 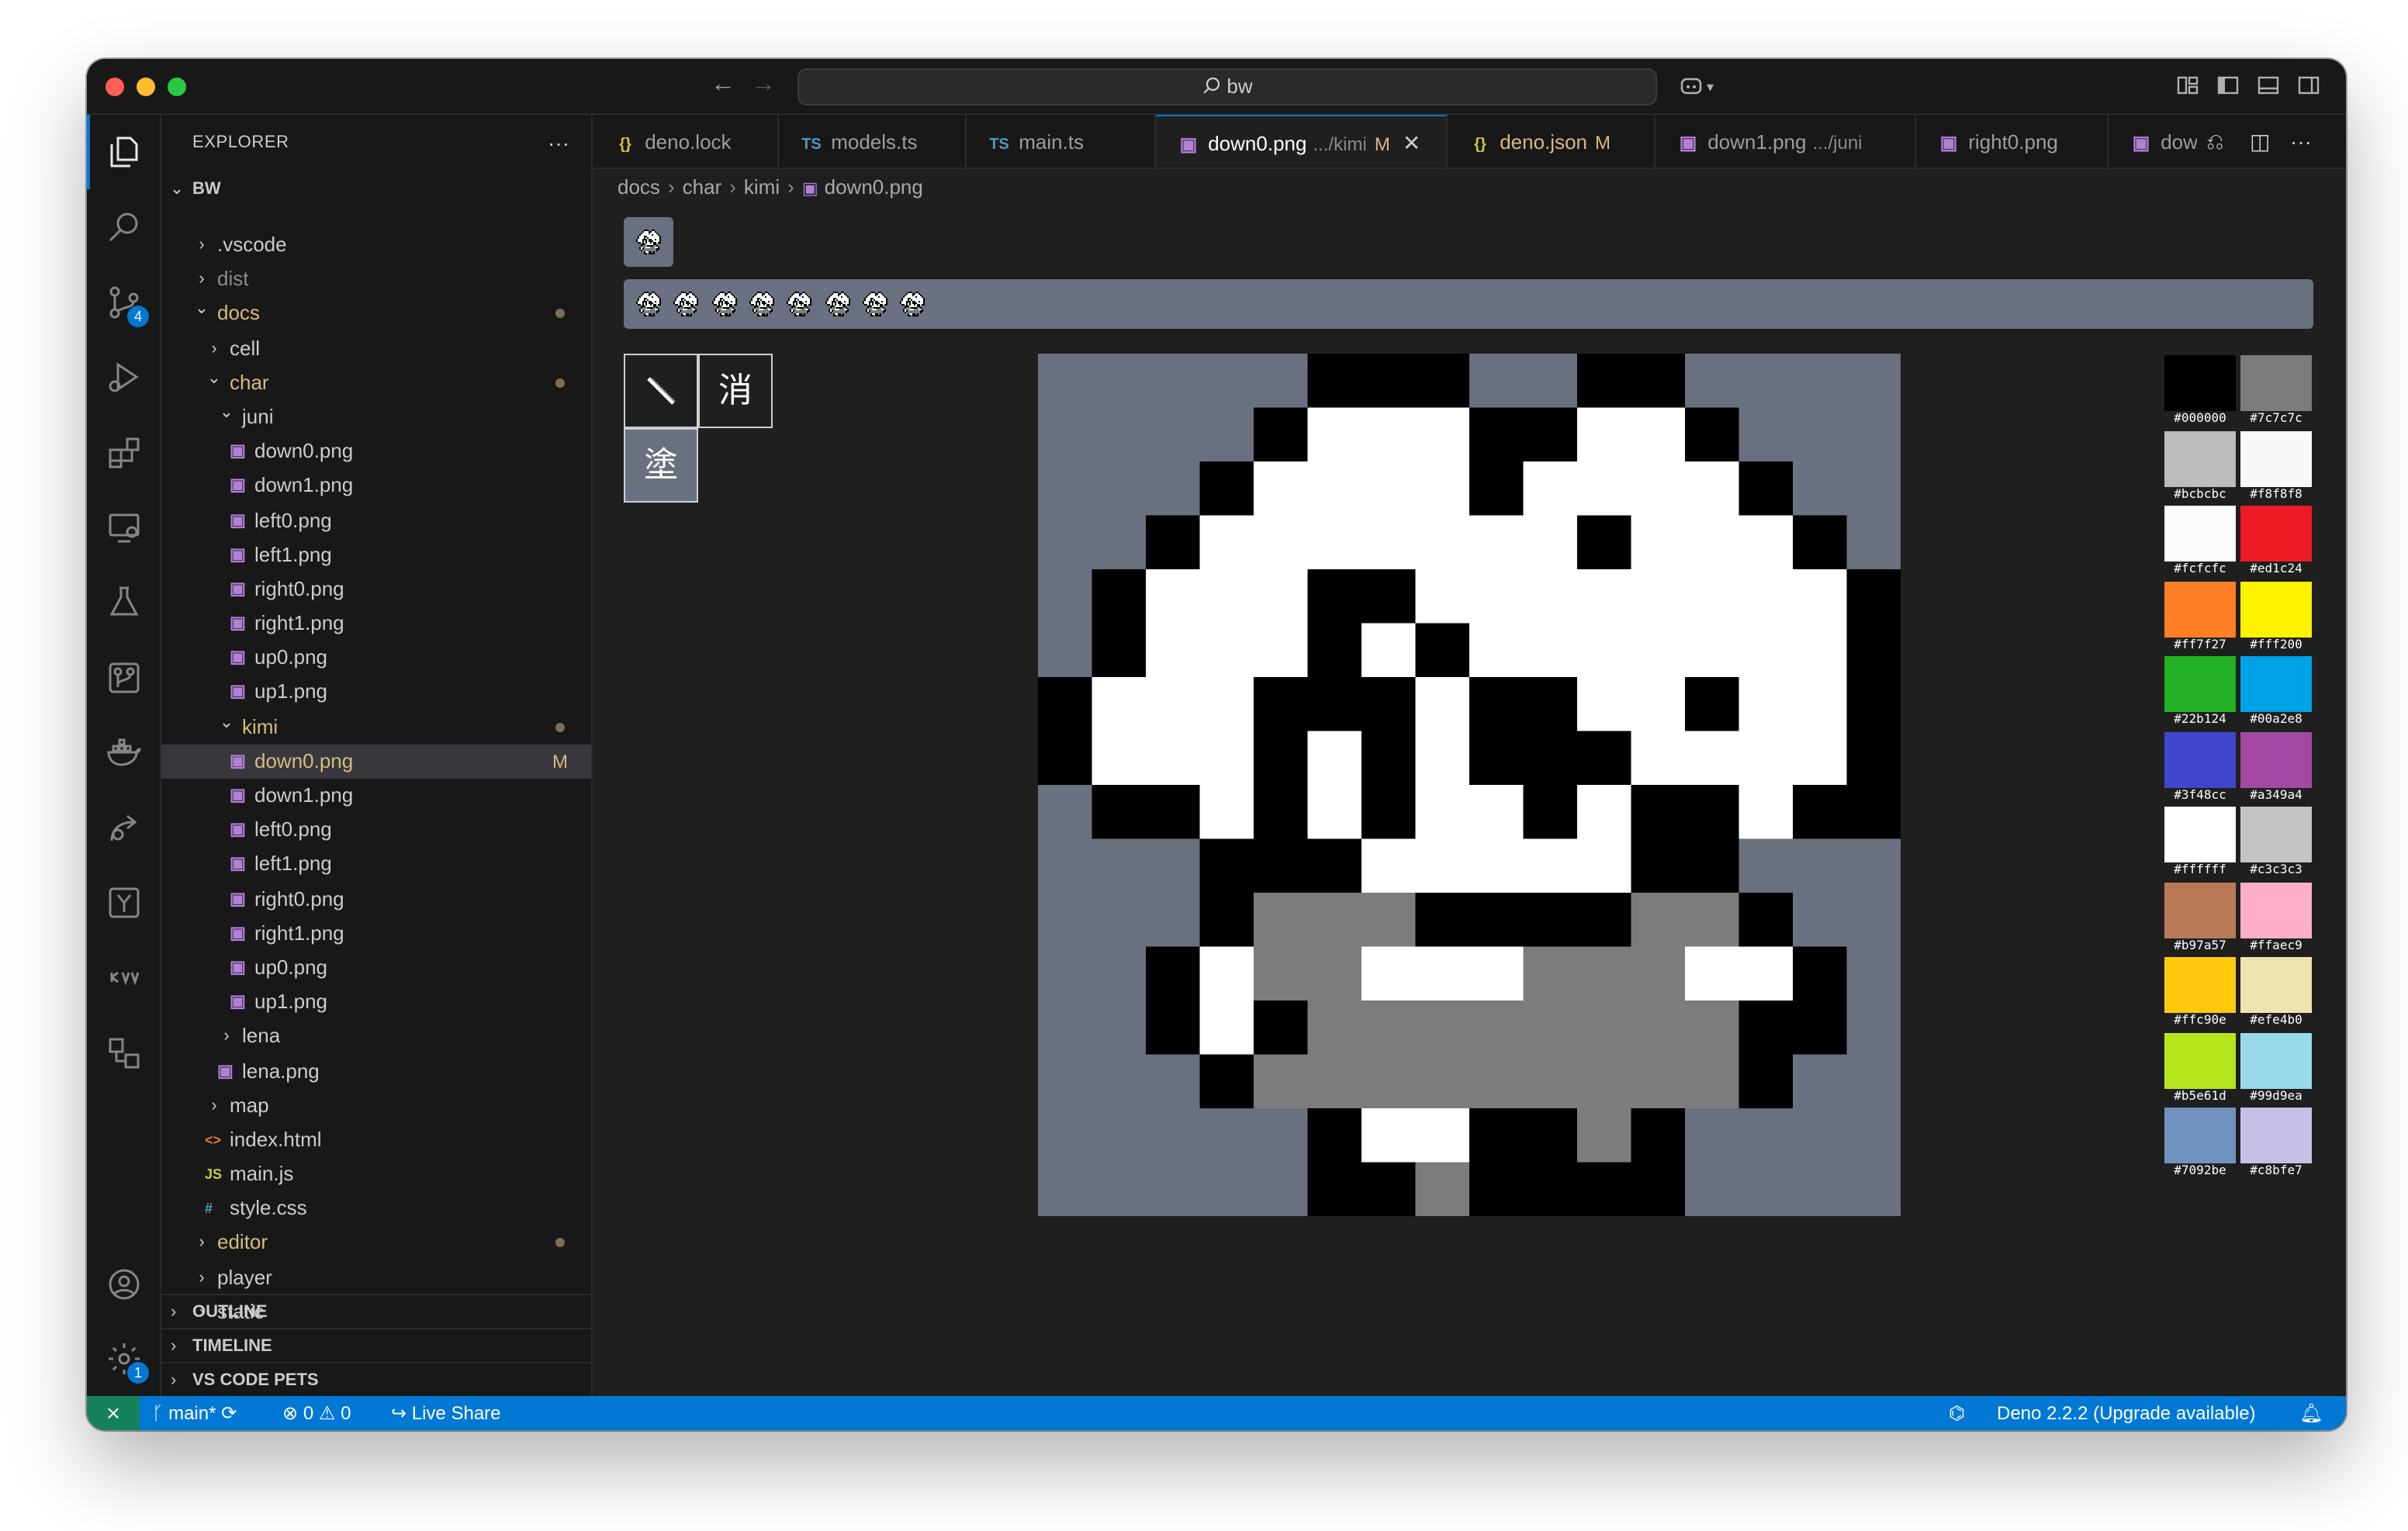 What do you see at coordinates (873, 141) in the screenshot?
I see `editor-tab: TS models.ts` at bounding box center [873, 141].